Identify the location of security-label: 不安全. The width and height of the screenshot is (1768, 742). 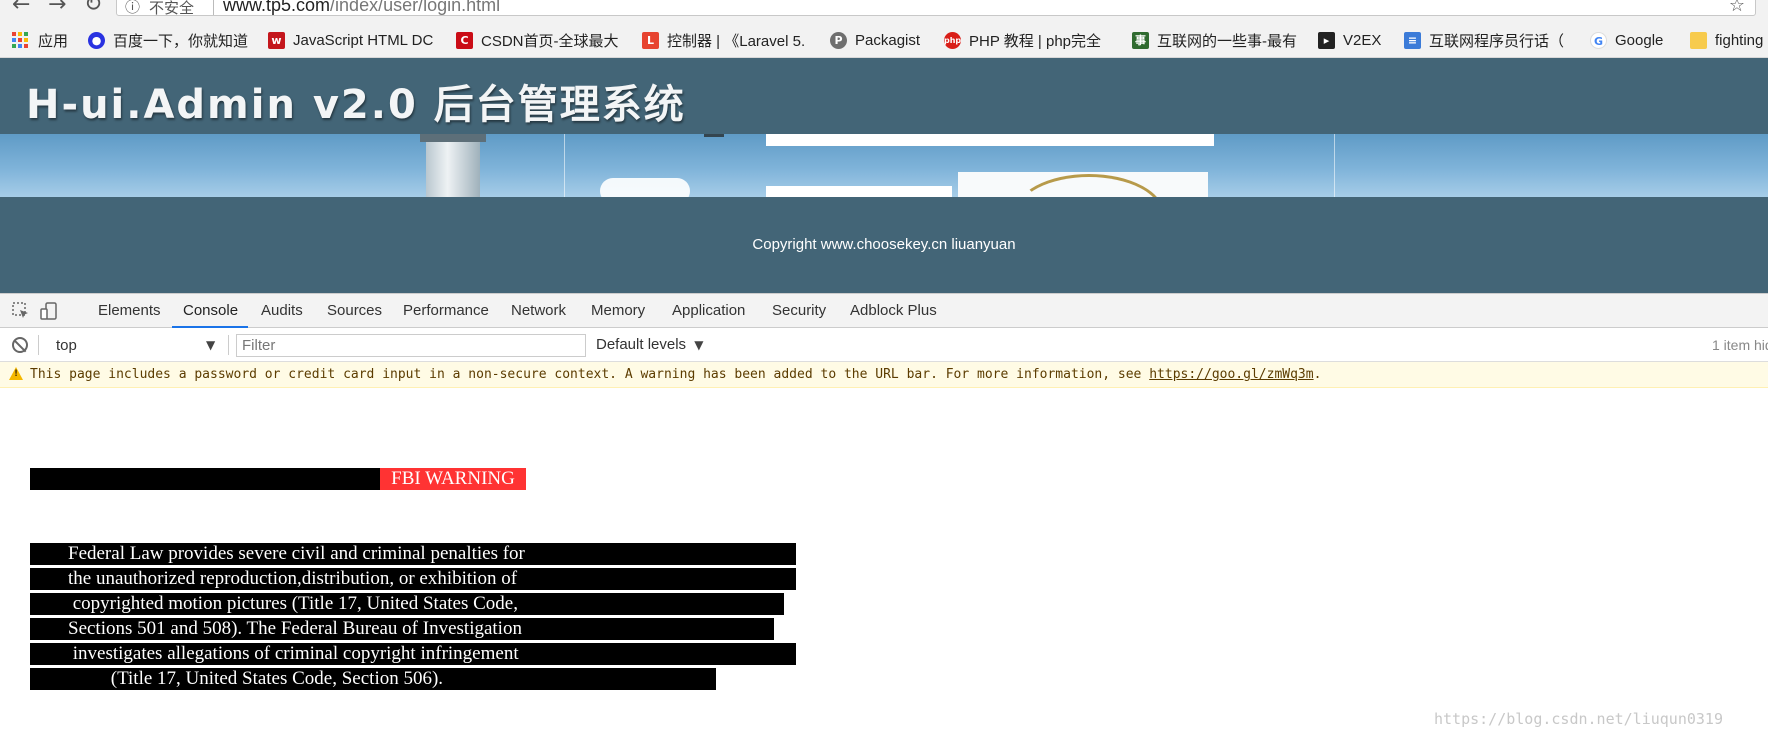
(171, 9).